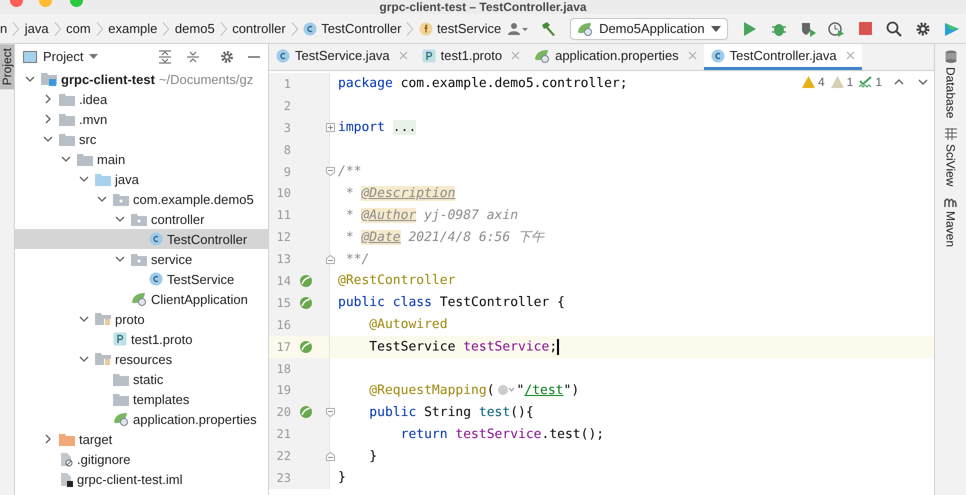 This screenshot has height=495, width=966. I want to click on editor-tab: application.properties, so click(615, 57).